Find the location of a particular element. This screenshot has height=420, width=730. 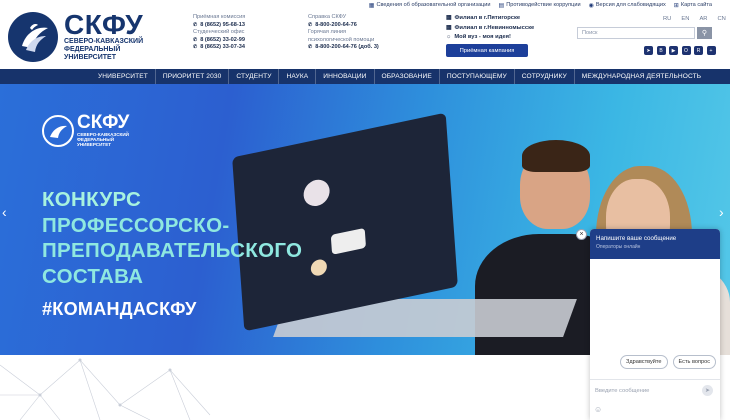

contact-label: Приёмная комиссия is located at coordinates (219, 17).